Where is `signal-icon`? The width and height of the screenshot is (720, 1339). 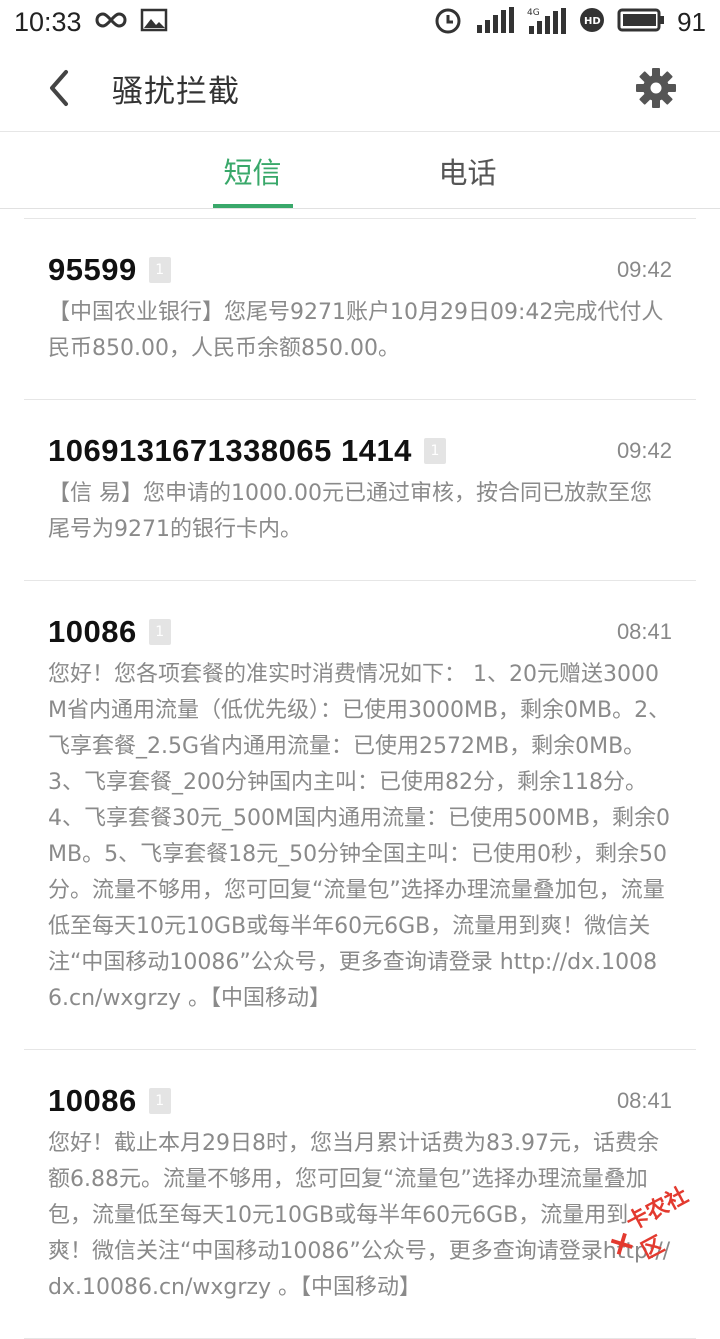 signal-icon is located at coordinates (495, 22).